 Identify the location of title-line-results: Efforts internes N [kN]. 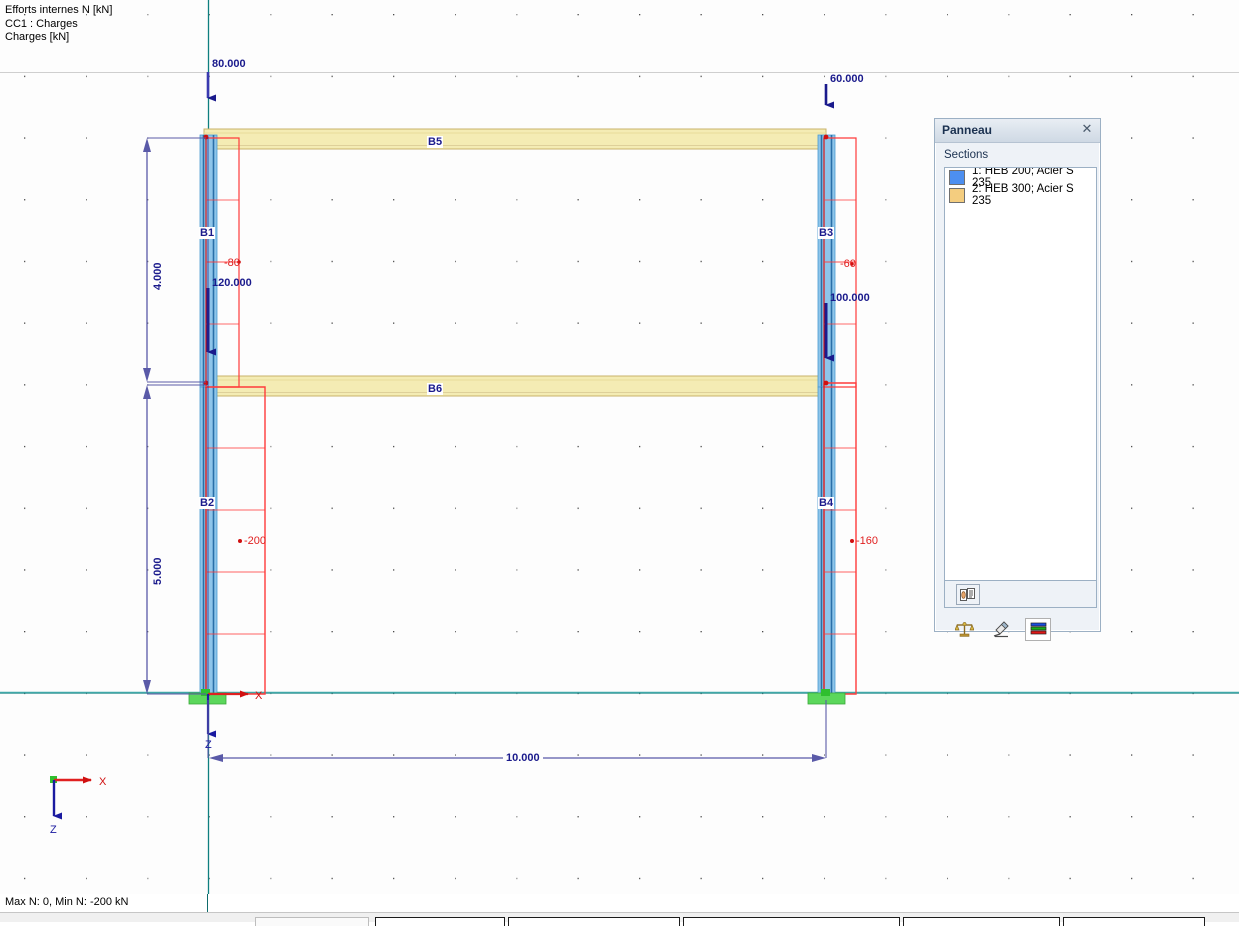
(59, 10).